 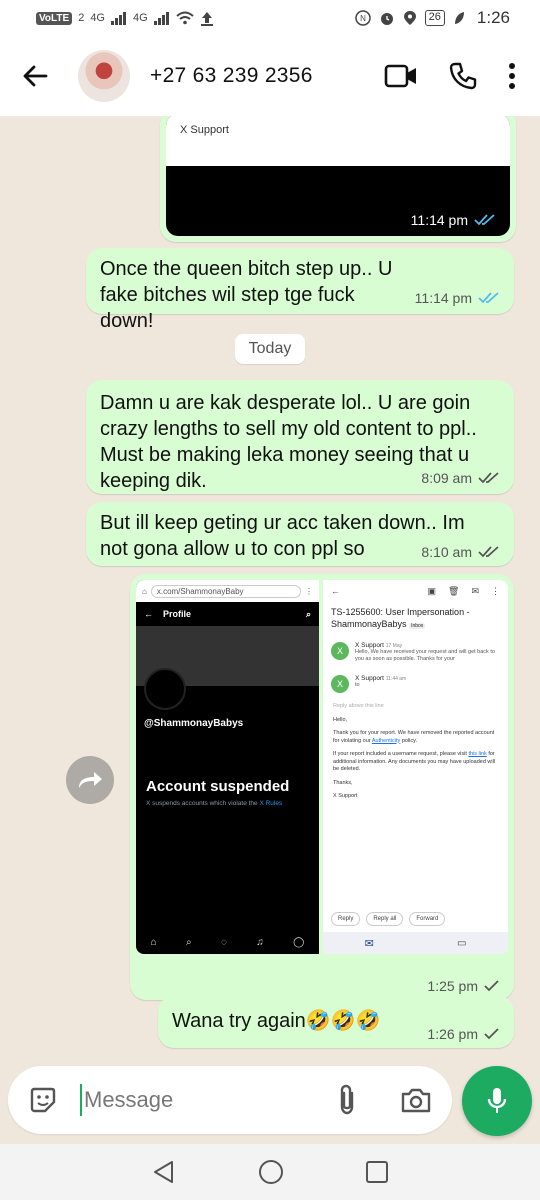 What do you see at coordinates (164, 1172) in the screenshot?
I see `nav-back-icon` at bounding box center [164, 1172].